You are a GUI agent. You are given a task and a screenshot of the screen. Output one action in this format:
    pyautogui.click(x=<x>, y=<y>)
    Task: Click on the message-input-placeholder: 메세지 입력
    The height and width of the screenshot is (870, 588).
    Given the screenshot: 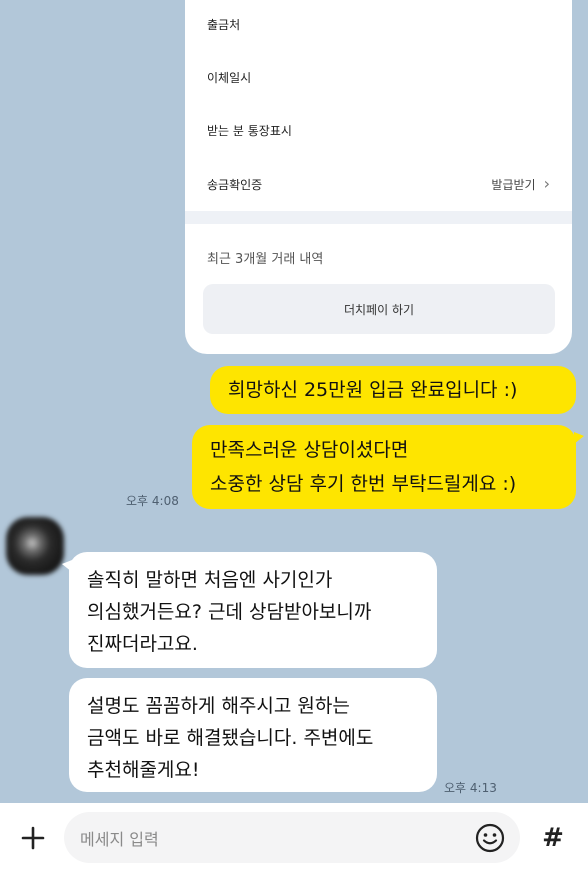 What is the action you would take?
    pyautogui.click(x=119, y=839)
    